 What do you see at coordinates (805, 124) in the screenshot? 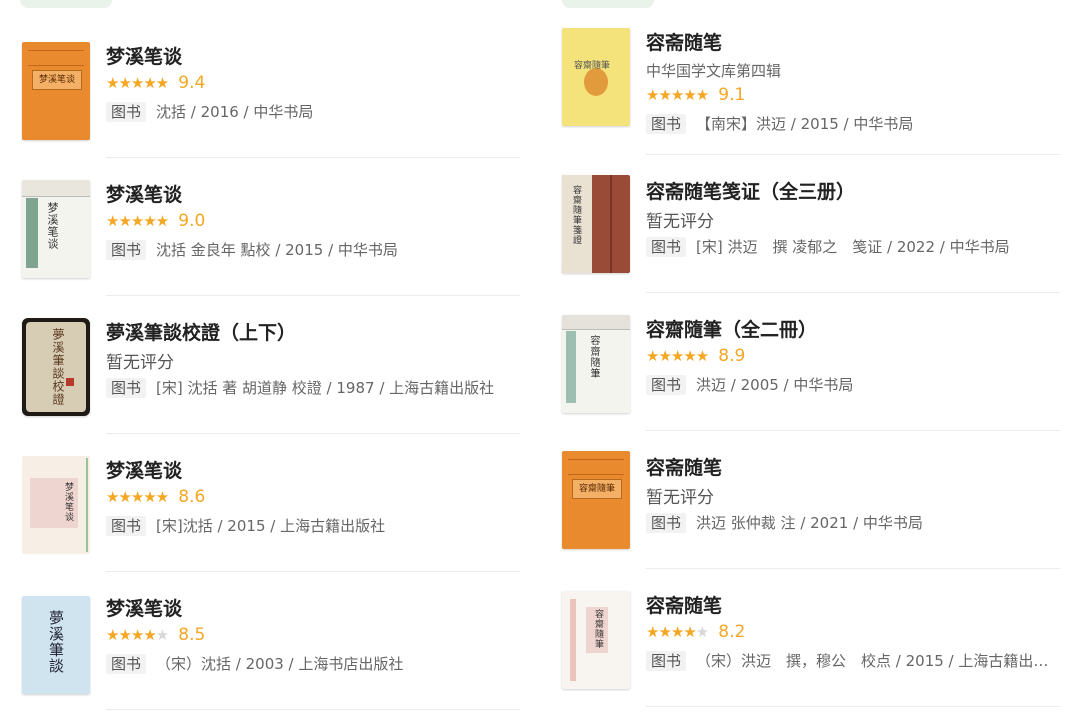
I see `book-meta-text: 【南宋】洪迈 / 2015 / 中华书局` at bounding box center [805, 124].